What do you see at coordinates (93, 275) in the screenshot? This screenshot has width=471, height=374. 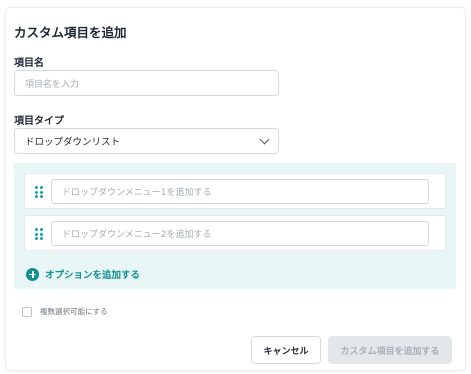 I see `add-option-label: オプションを追加する` at bounding box center [93, 275].